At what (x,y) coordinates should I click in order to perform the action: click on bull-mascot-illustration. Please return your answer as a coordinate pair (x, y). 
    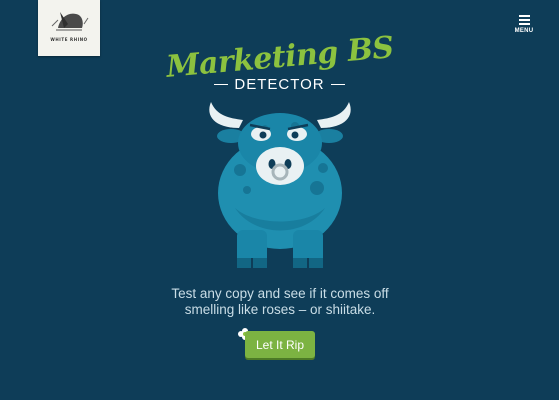
    Looking at the image, I should click on (280, 185).